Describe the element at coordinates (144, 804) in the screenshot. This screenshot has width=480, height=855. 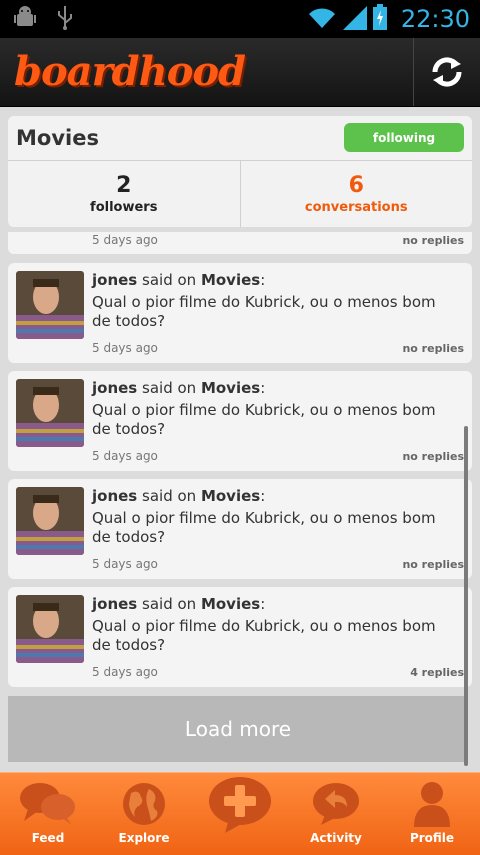
I see `globe-icon` at that location.